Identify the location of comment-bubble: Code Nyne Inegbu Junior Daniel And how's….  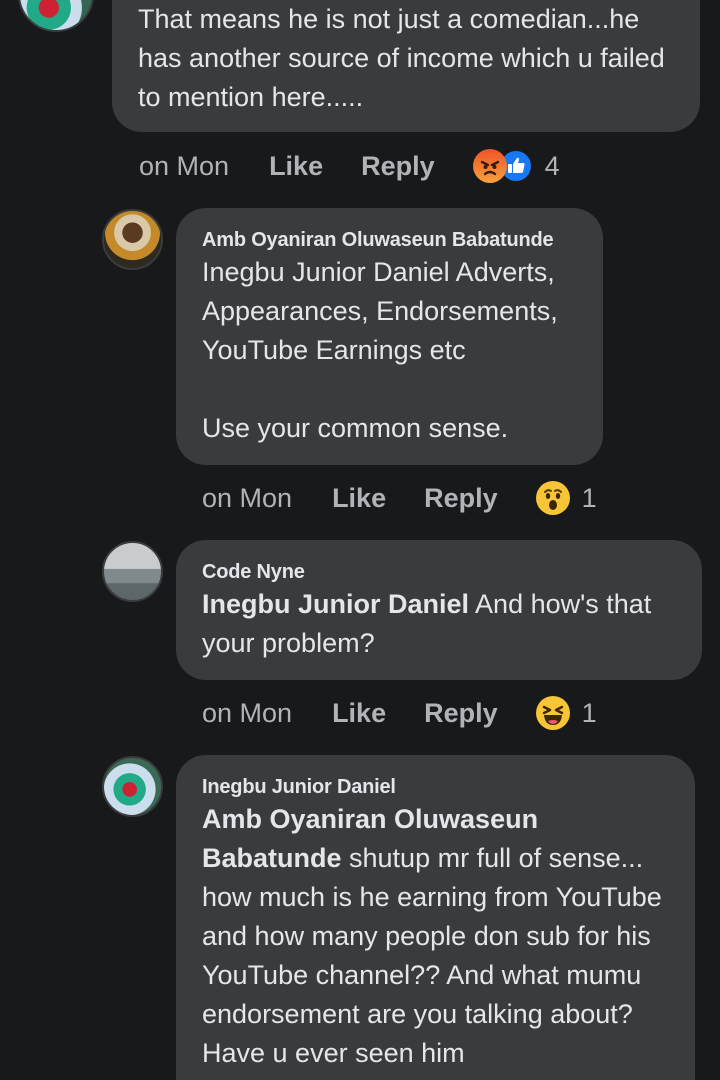
(439, 610).